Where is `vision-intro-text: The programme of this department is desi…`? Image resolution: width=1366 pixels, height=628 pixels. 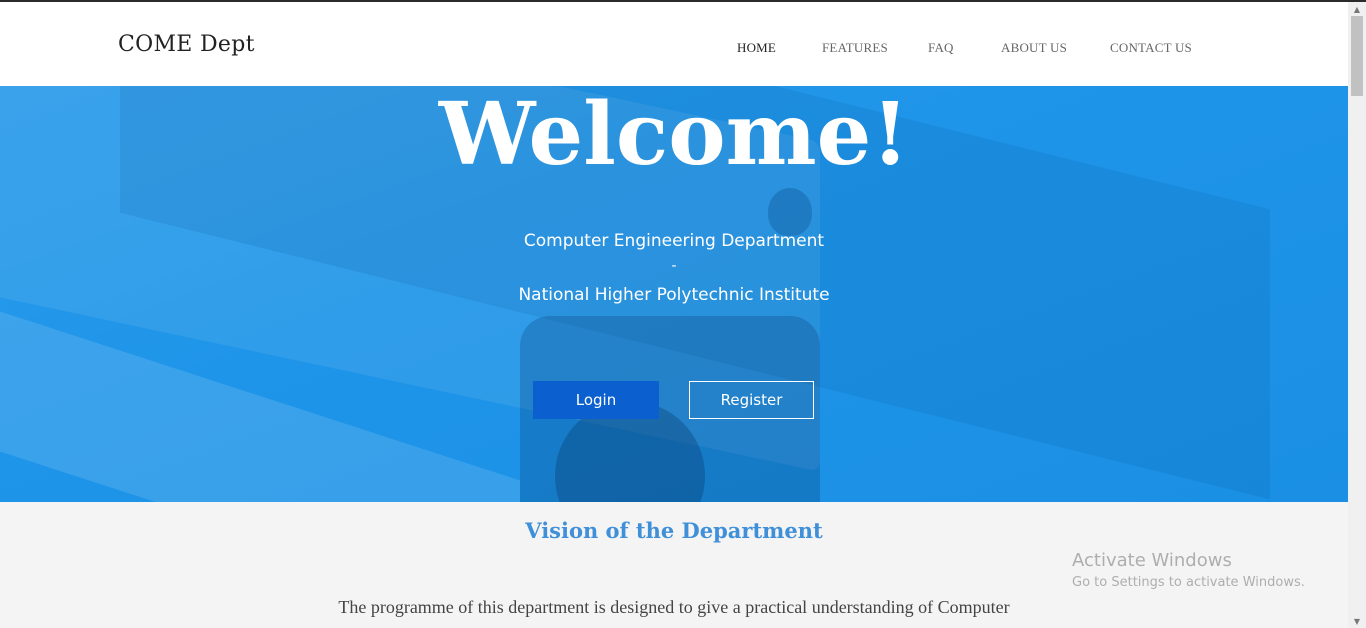 vision-intro-text: The programme of this department is desi… is located at coordinates (674, 607).